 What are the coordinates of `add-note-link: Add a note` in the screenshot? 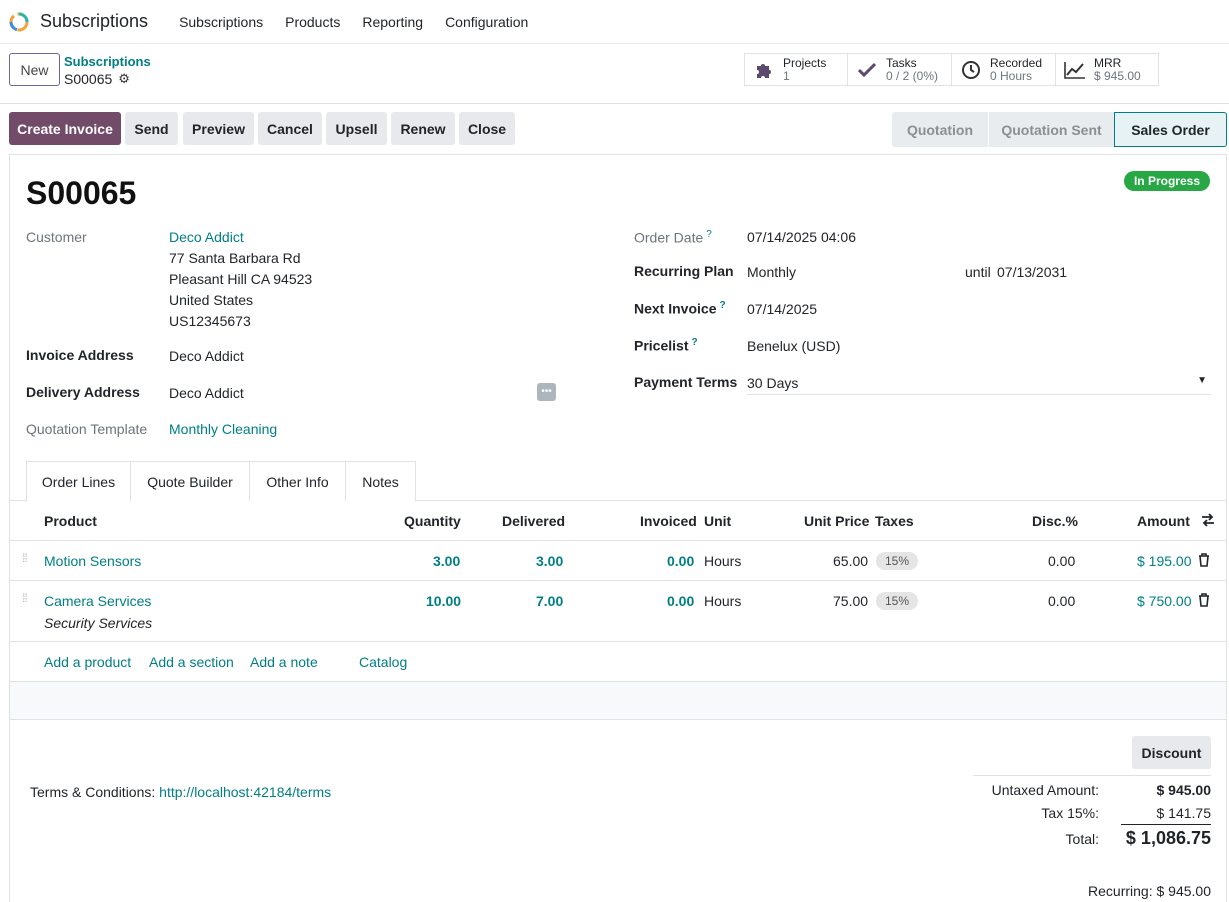 It's located at (284, 662).